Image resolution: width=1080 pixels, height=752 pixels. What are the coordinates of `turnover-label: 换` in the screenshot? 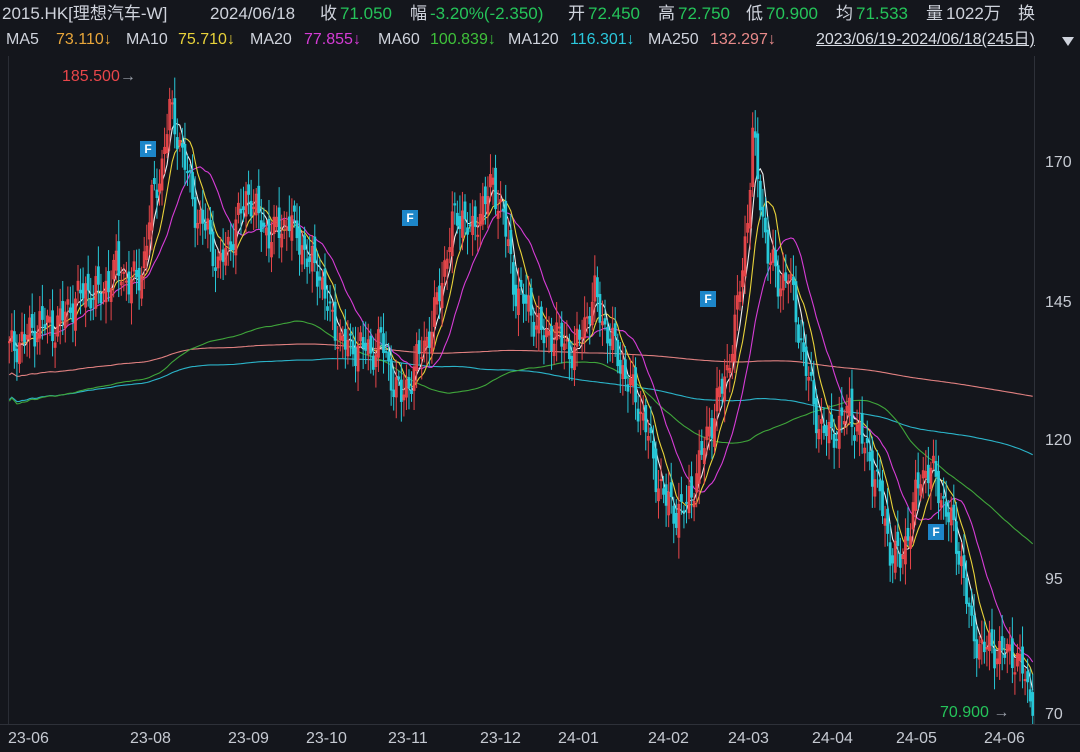 It's located at (1026, 13).